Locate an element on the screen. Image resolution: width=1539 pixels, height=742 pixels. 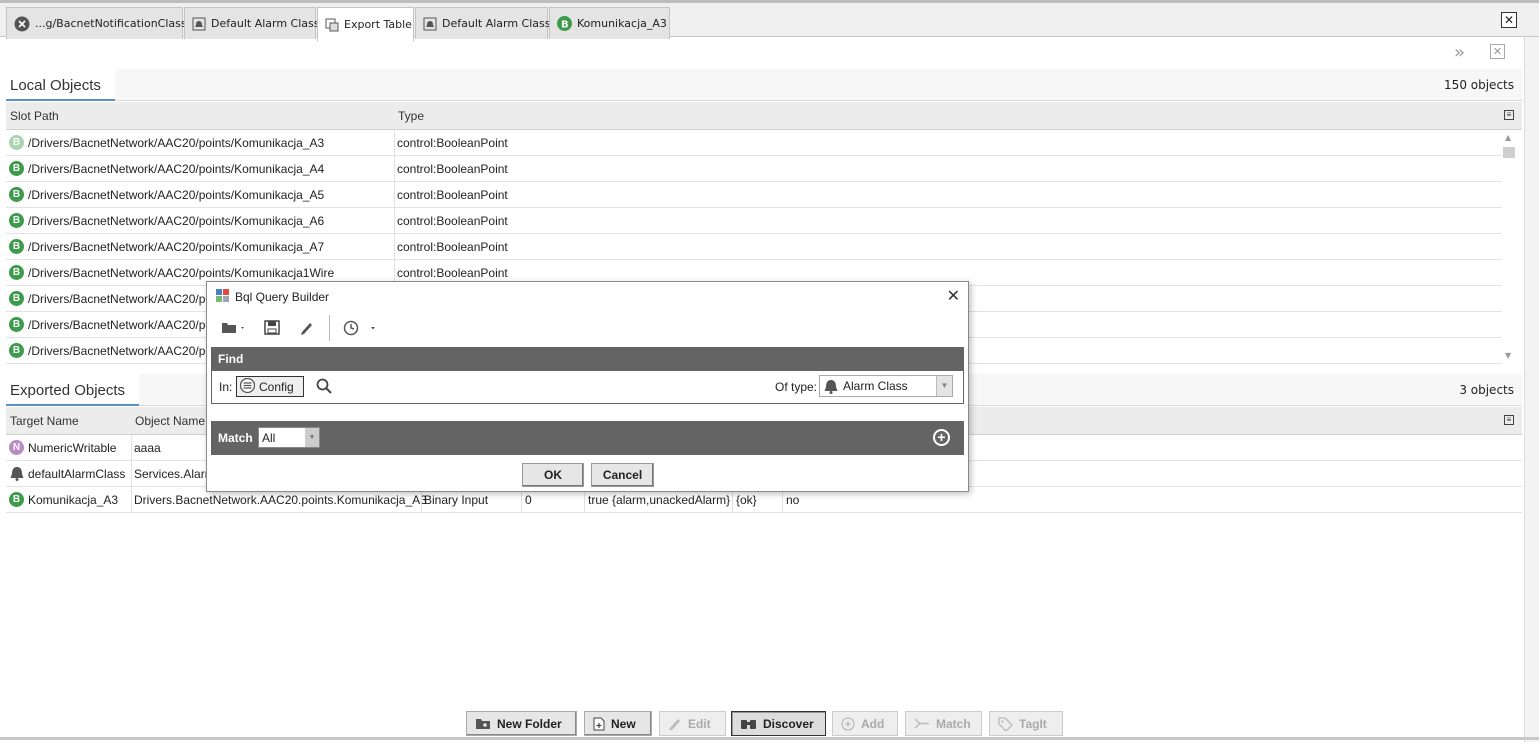
of-type-label: Of type: is located at coordinates (796, 387).